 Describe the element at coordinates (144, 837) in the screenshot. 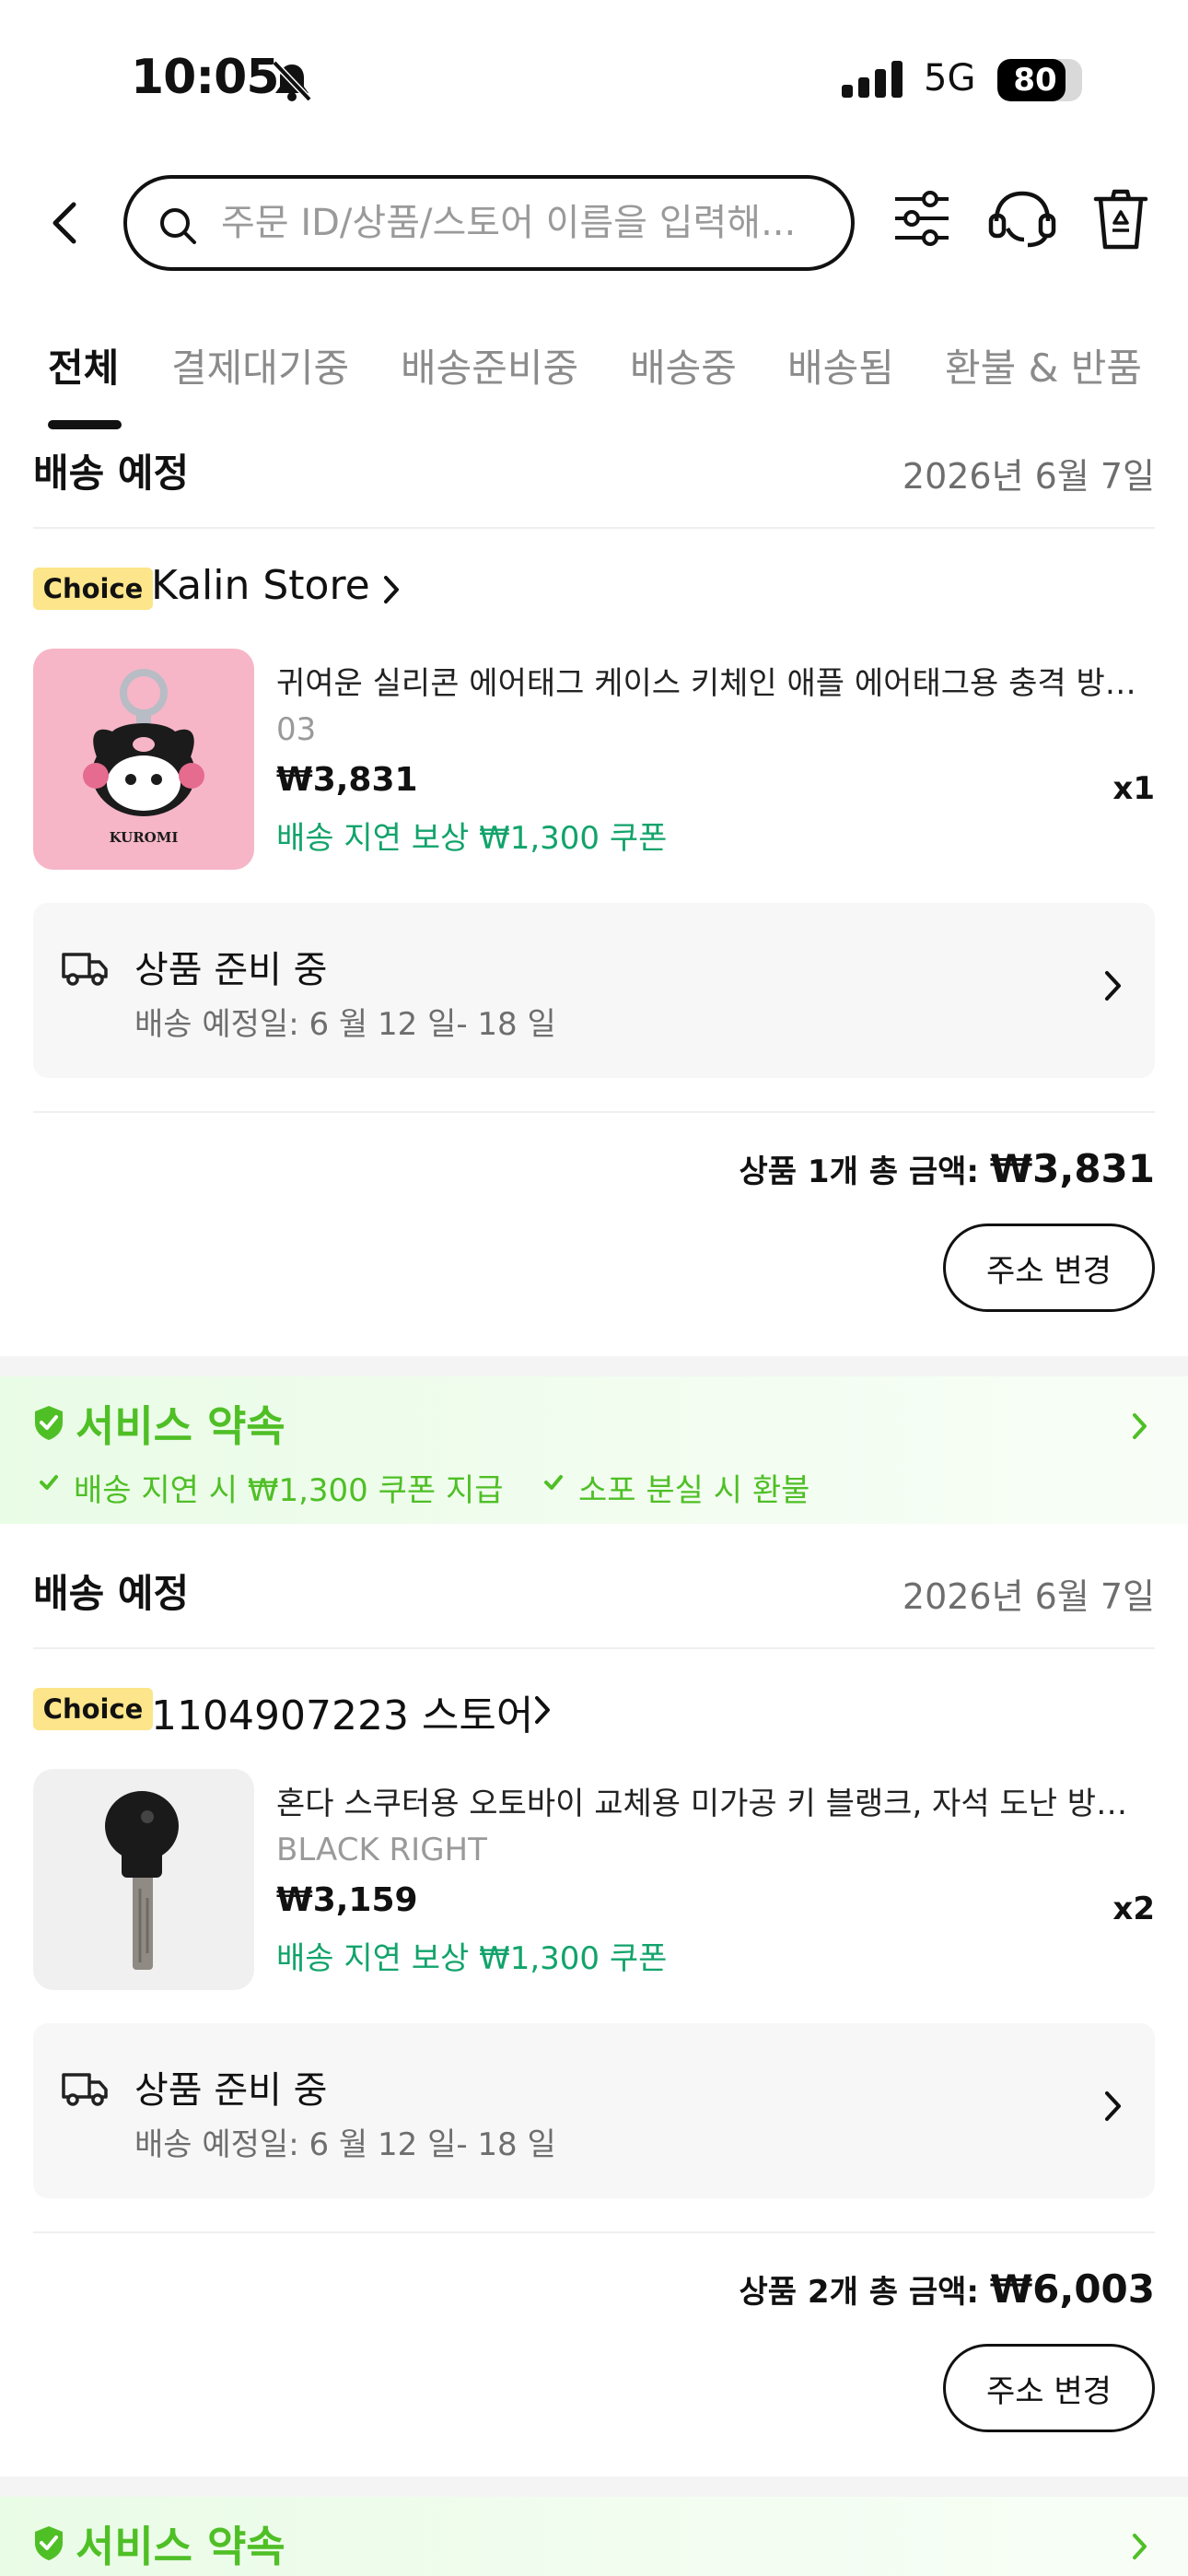

I see `kuromi-logo-text: KUROMI` at that location.